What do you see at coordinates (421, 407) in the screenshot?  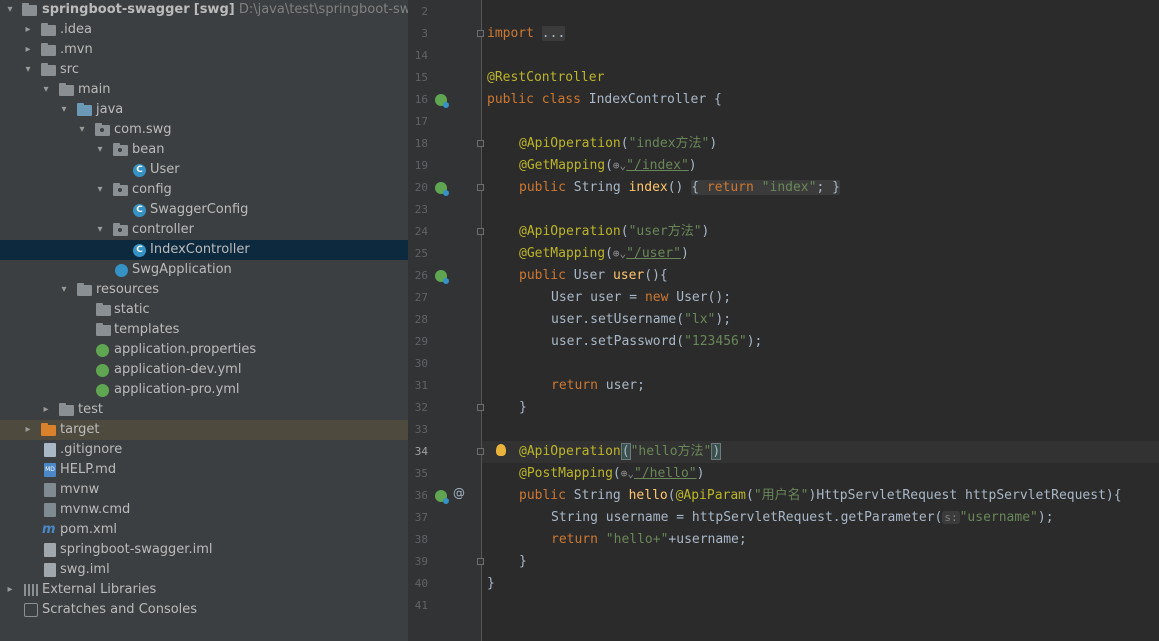 I see `line-number: 32` at bounding box center [421, 407].